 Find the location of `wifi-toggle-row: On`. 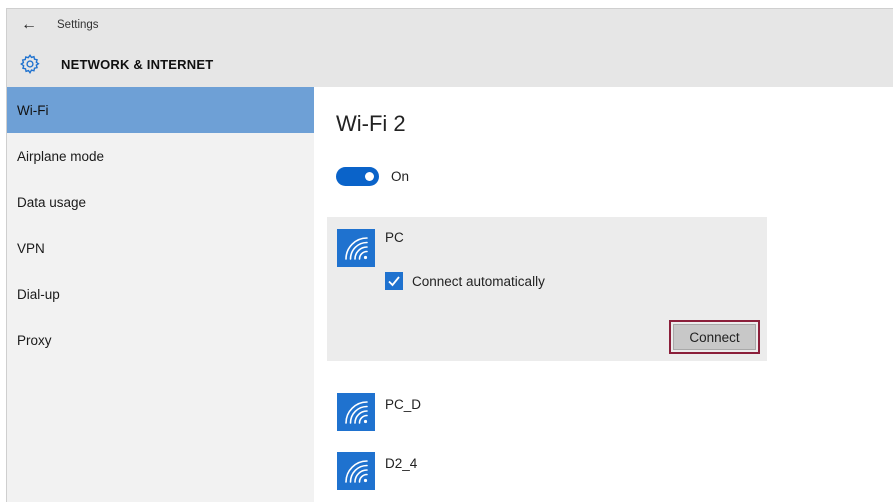

wifi-toggle-row: On is located at coordinates (372, 176).